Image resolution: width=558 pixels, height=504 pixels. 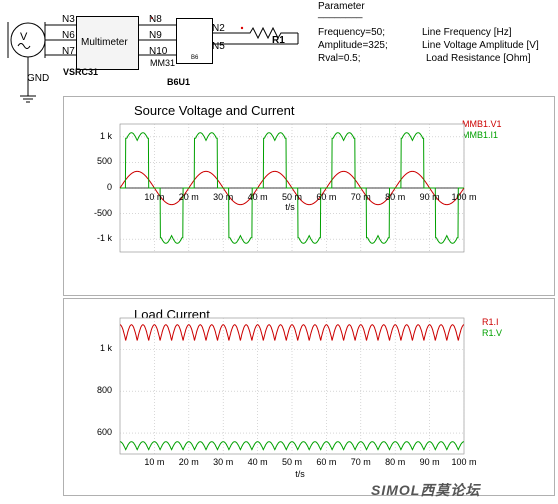 What do you see at coordinates (464, 462) in the screenshot?
I see `chart2-x-tick: 100 m` at bounding box center [464, 462].